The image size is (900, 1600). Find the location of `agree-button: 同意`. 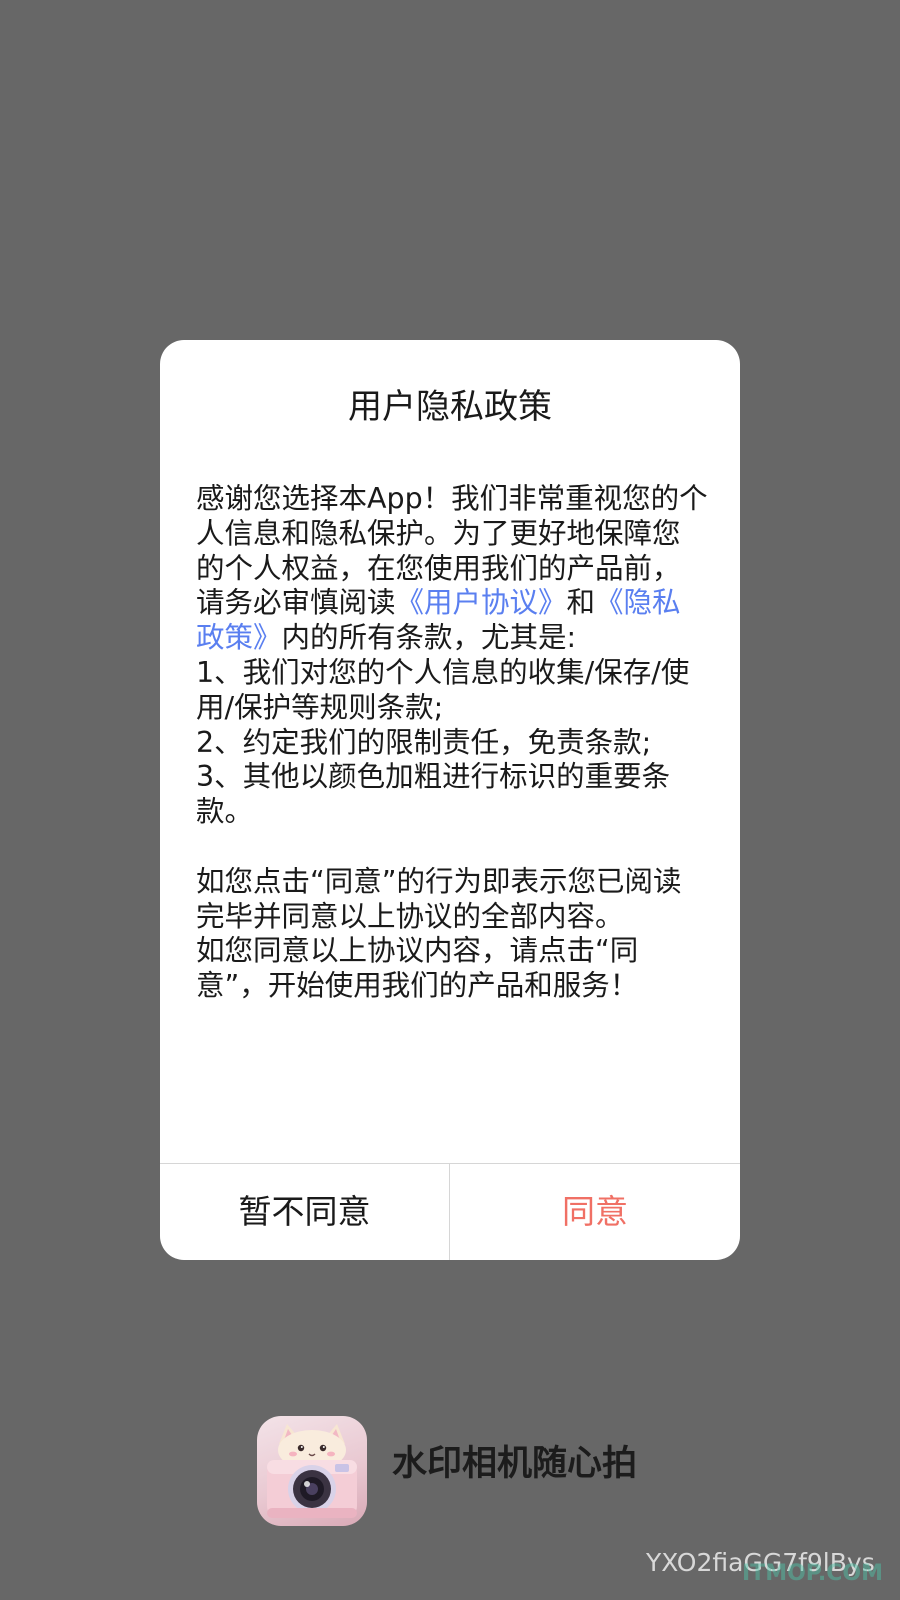

agree-button: 同意 is located at coordinates (595, 1212).